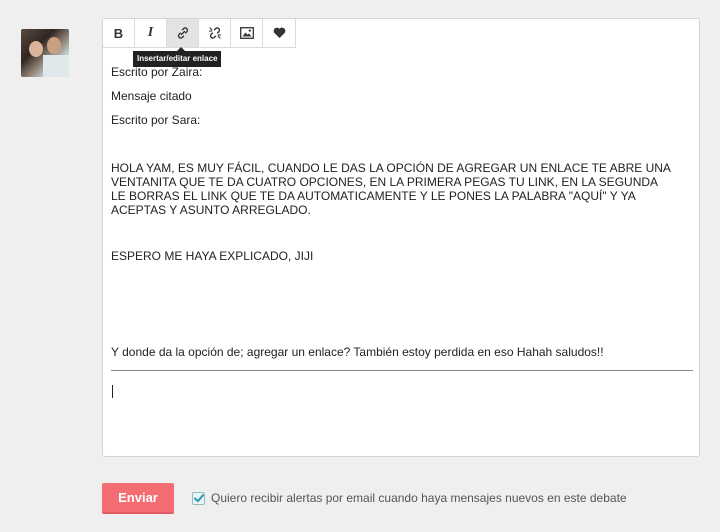 The width and height of the screenshot is (720, 532). I want to click on send-button: Enviar, so click(138, 498).